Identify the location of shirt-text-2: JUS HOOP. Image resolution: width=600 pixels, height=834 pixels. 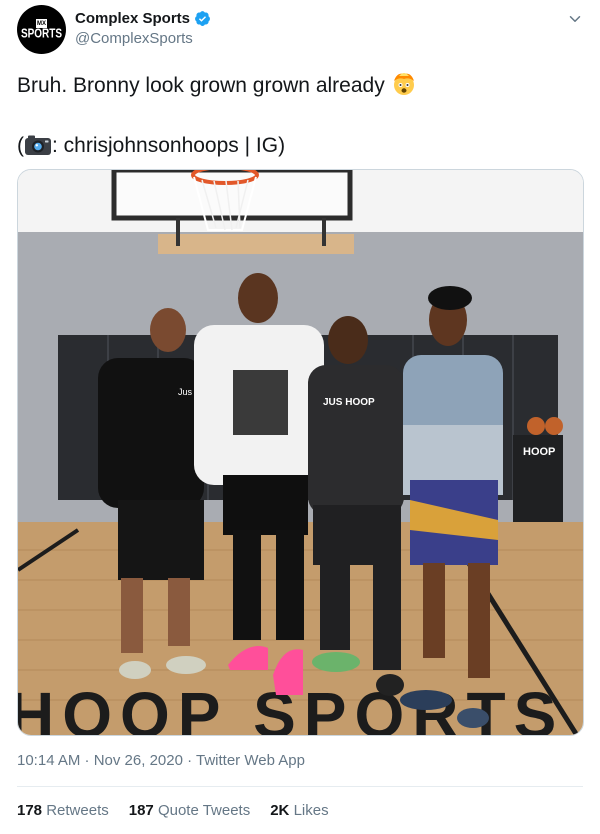
(349, 402).